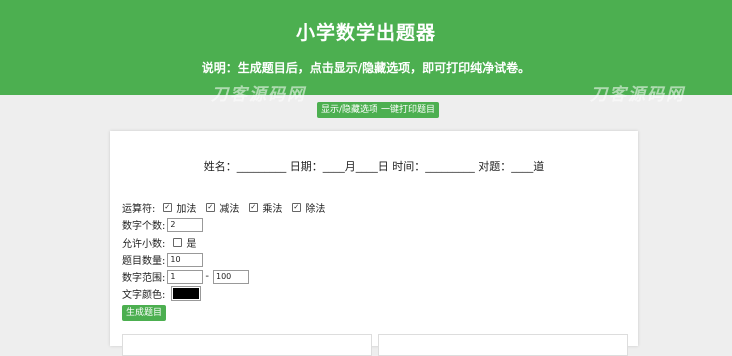  I want to click on question-count-label: 题目数量:, so click(144, 261).